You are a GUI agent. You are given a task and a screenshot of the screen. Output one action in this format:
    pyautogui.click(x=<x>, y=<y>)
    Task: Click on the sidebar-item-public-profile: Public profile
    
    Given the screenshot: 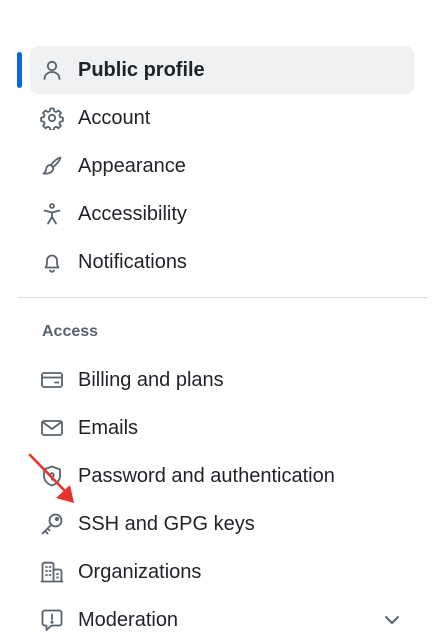 What is the action you would take?
    pyautogui.click(x=222, y=70)
    